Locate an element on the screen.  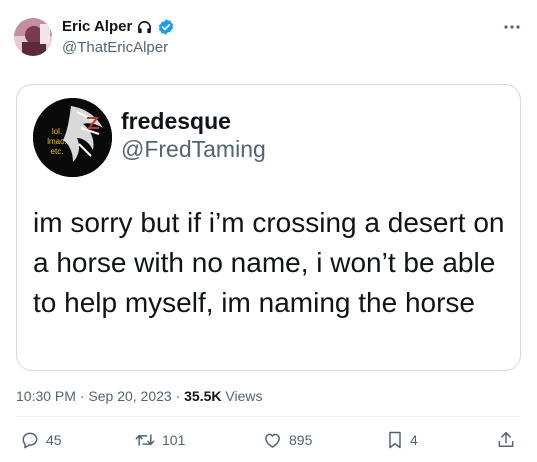
bookmark-button: 4 is located at coordinates (402, 440).